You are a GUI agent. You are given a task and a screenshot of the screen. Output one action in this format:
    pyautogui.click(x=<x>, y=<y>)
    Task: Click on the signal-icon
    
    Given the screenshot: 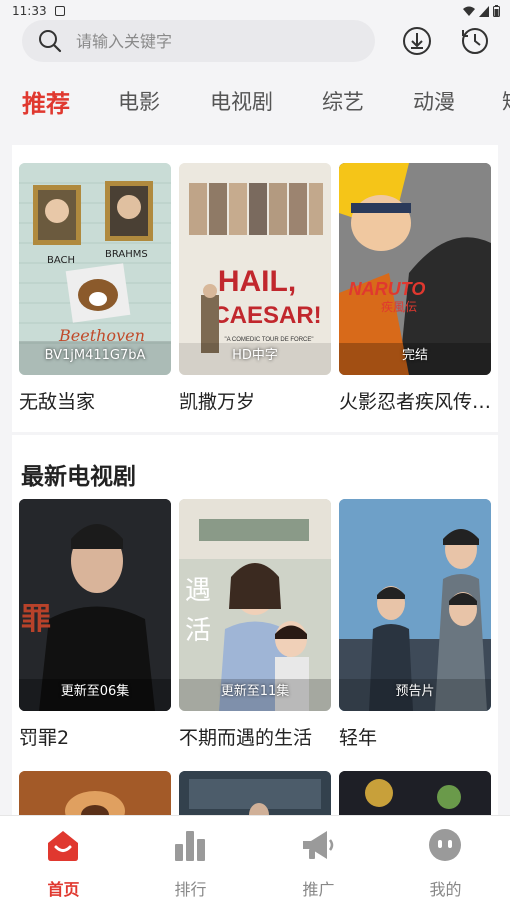 What is the action you would take?
    pyautogui.click(x=484, y=11)
    